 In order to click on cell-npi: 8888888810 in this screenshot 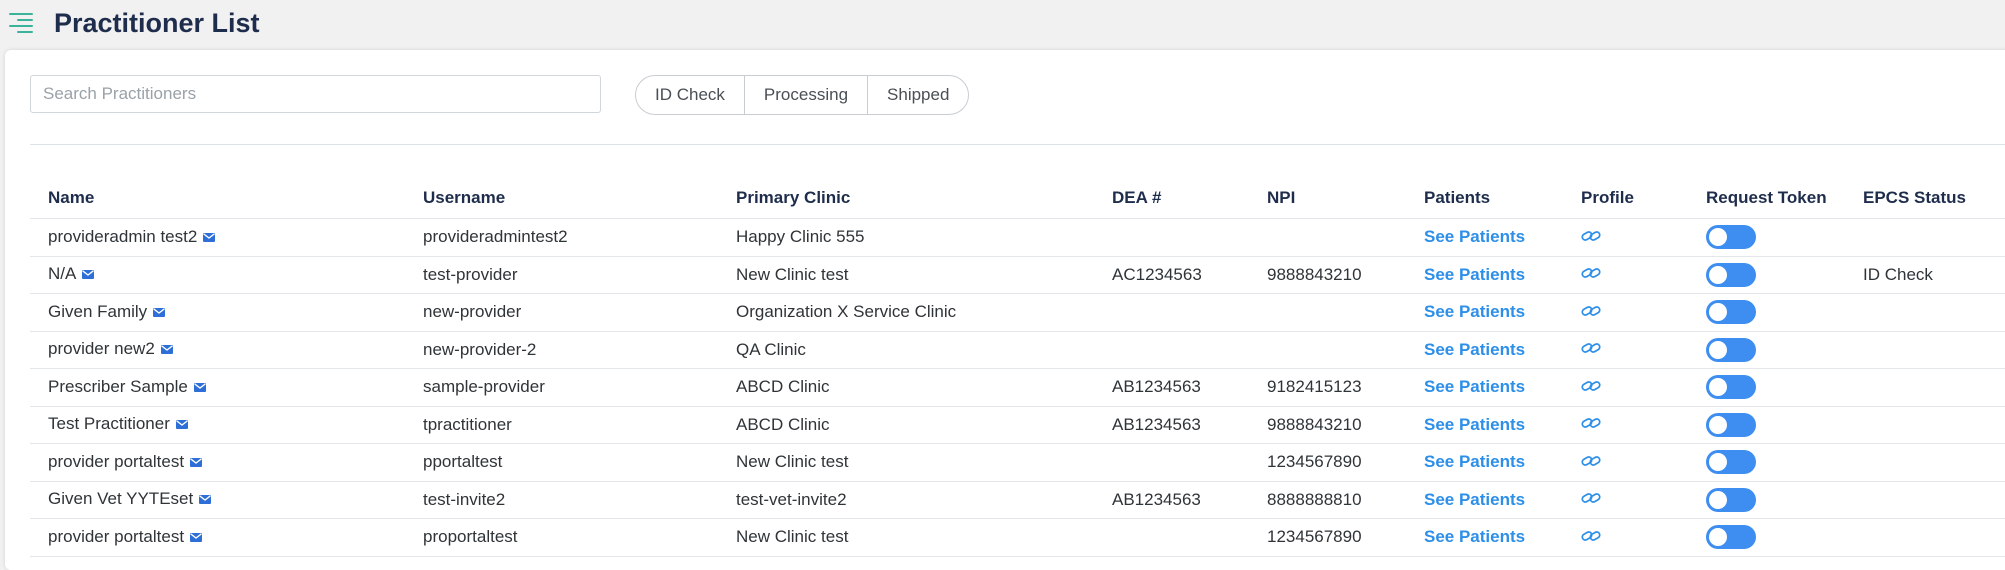, I will do `click(1327, 500)`.